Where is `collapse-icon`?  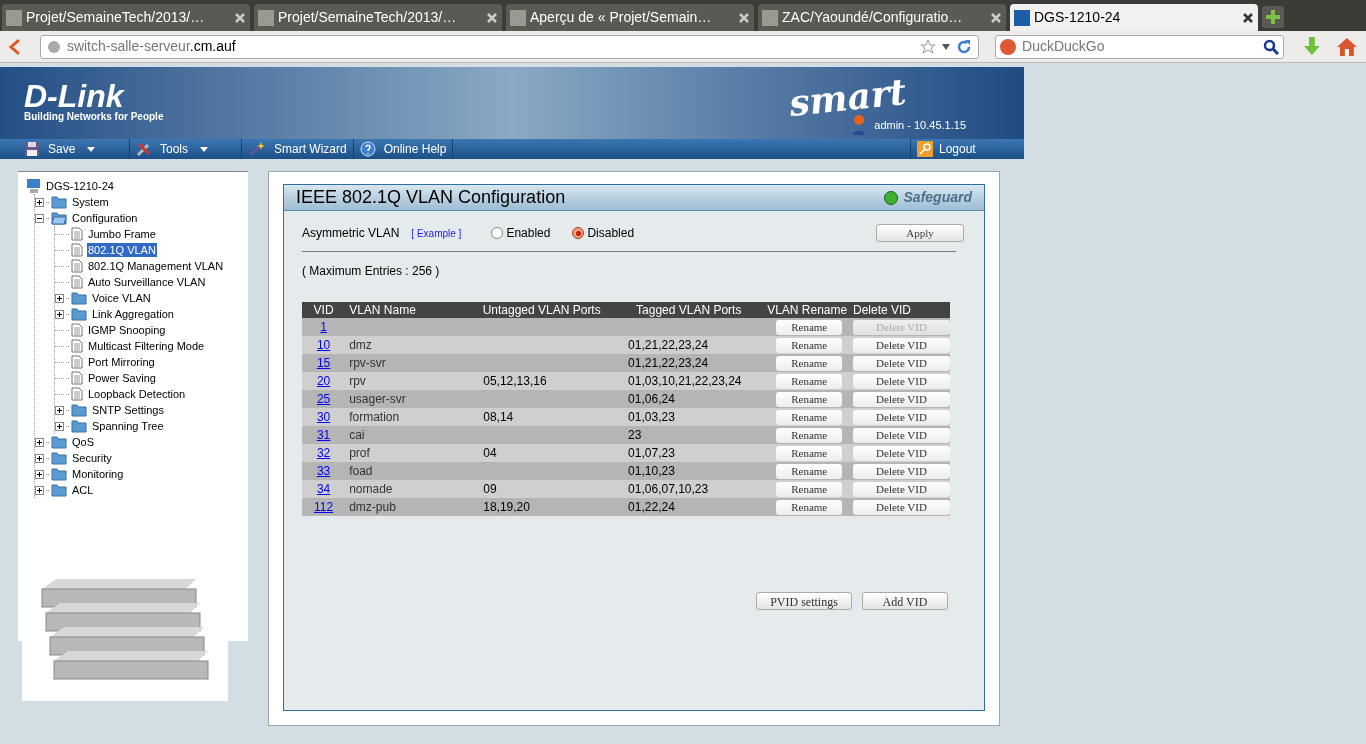
collapse-icon is located at coordinates (39, 218).